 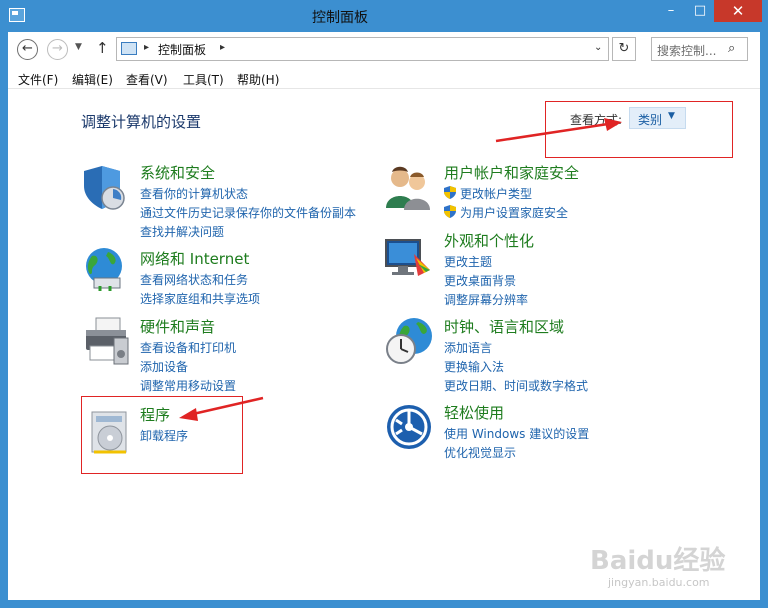 I want to click on menu-help: 帮助(H), so click(x=258, y=79).